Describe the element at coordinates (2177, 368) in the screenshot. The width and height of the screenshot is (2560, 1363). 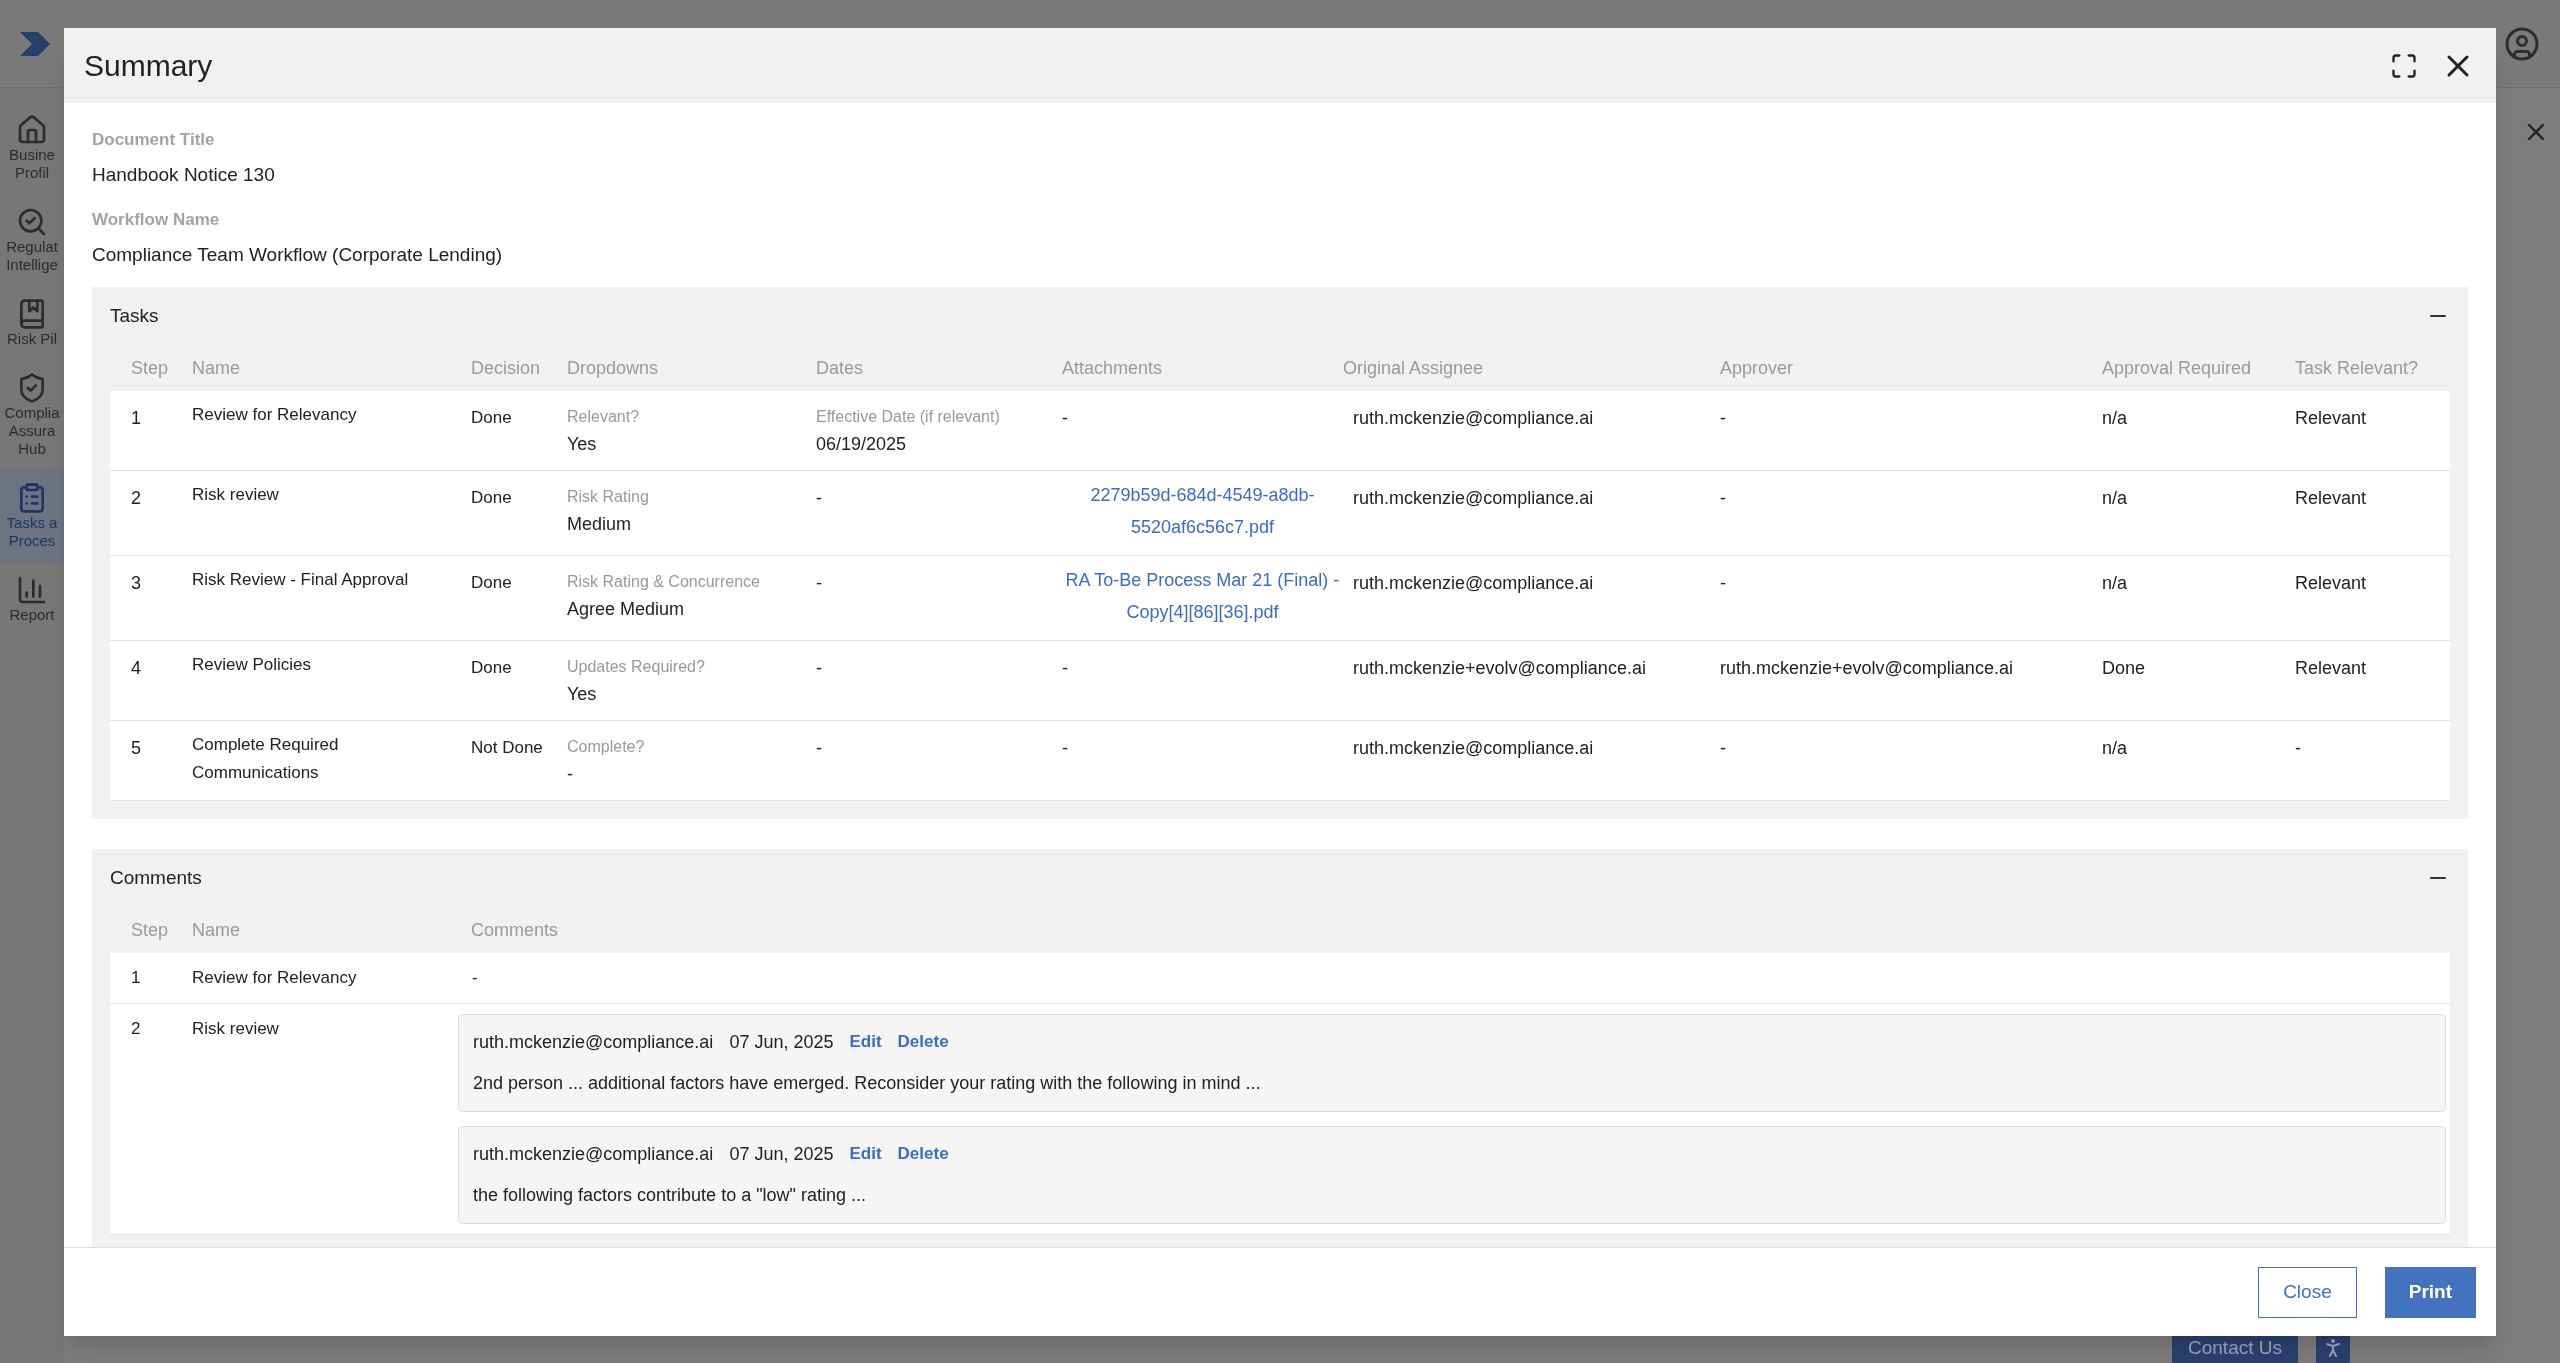
I see `column-header: Approval Required` at that location.